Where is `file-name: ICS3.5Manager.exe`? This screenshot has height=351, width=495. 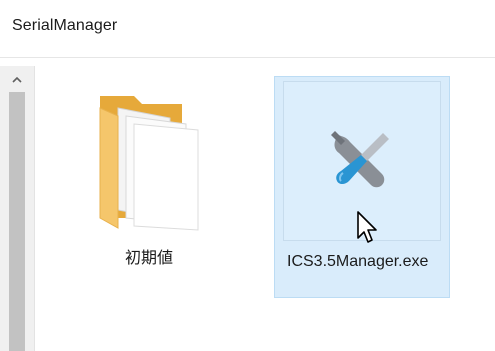
file-name: ICS3.5Manager.exe is located at coordinates (358, 261).